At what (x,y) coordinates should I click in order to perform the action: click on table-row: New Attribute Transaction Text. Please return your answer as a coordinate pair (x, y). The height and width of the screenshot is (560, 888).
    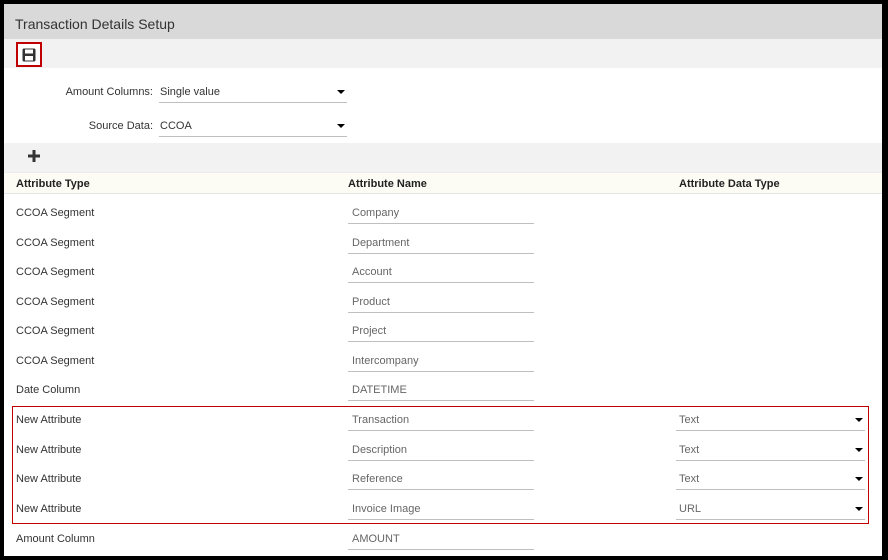
    Looking at the image, I should click on (443, 424).